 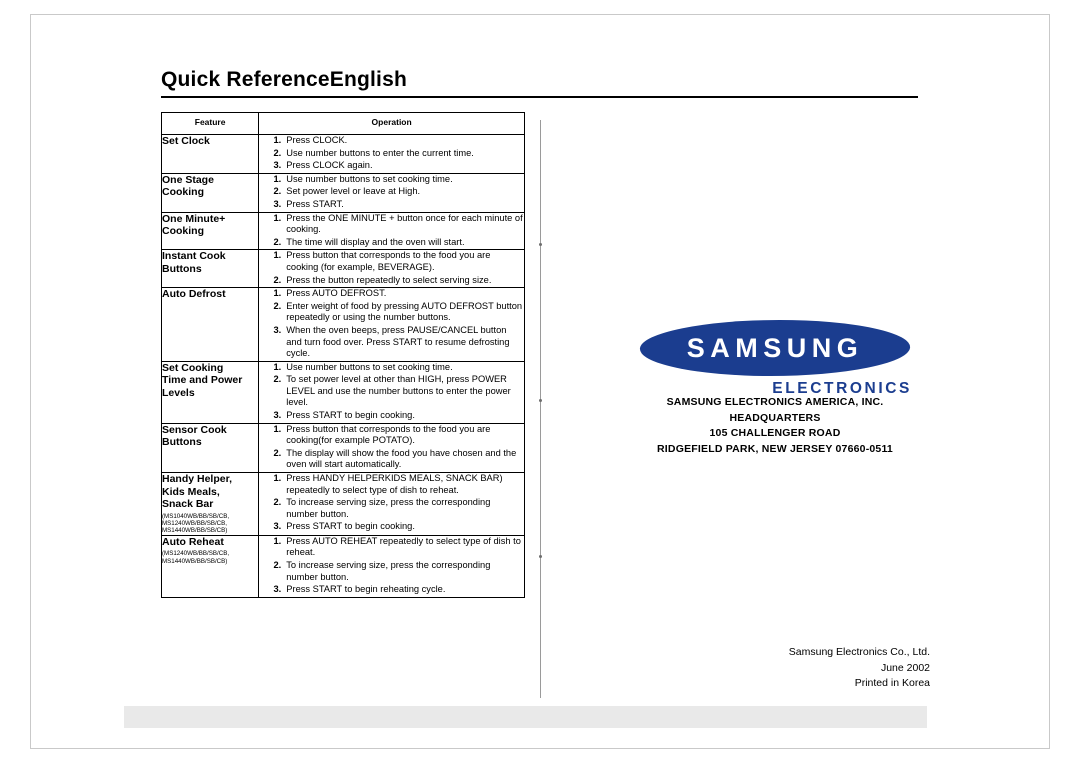 What do you see at coordinates (210, 231) in the screenshot?
I see `feature-cell: One Minute+ Cooking` at bounding box center [210, 231].